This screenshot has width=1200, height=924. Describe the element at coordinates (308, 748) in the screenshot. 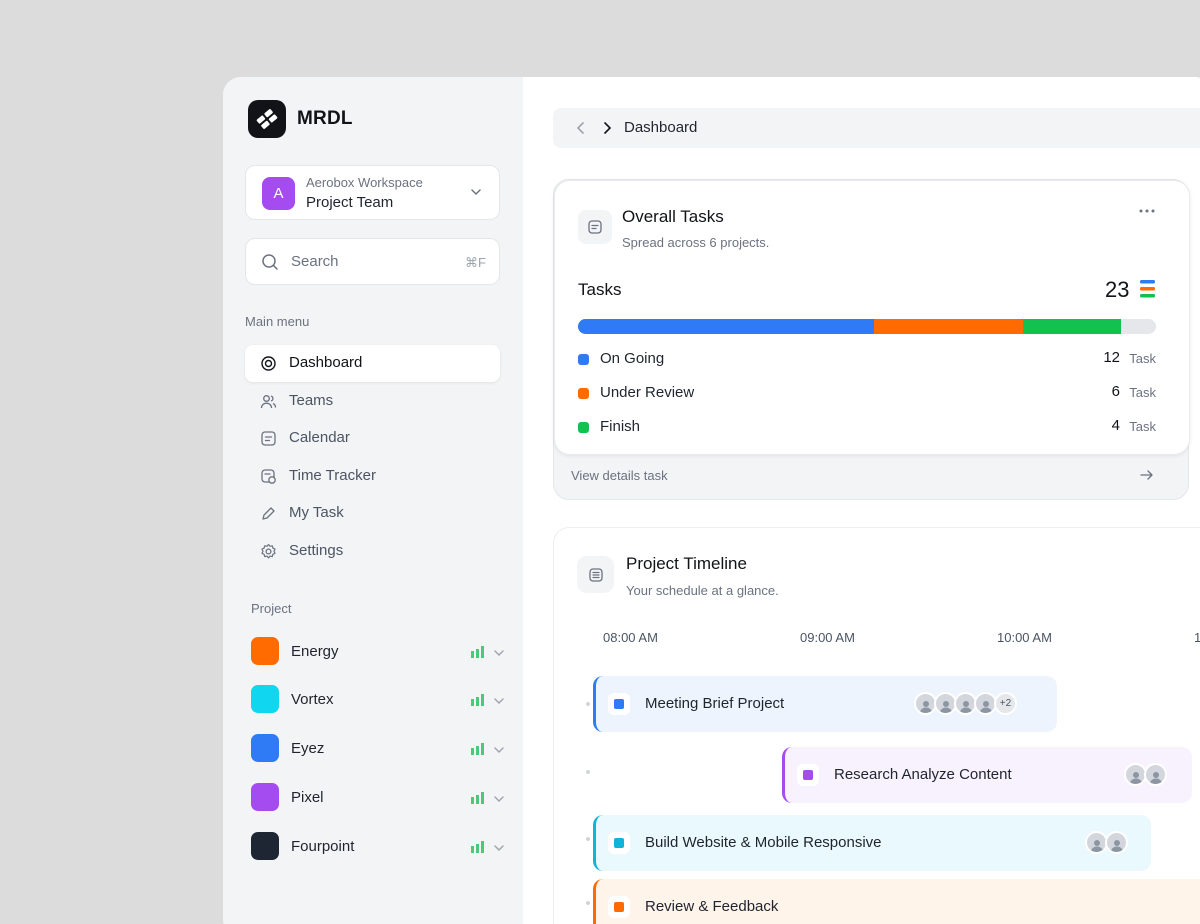

I see `project-name: Eyez` at that location.